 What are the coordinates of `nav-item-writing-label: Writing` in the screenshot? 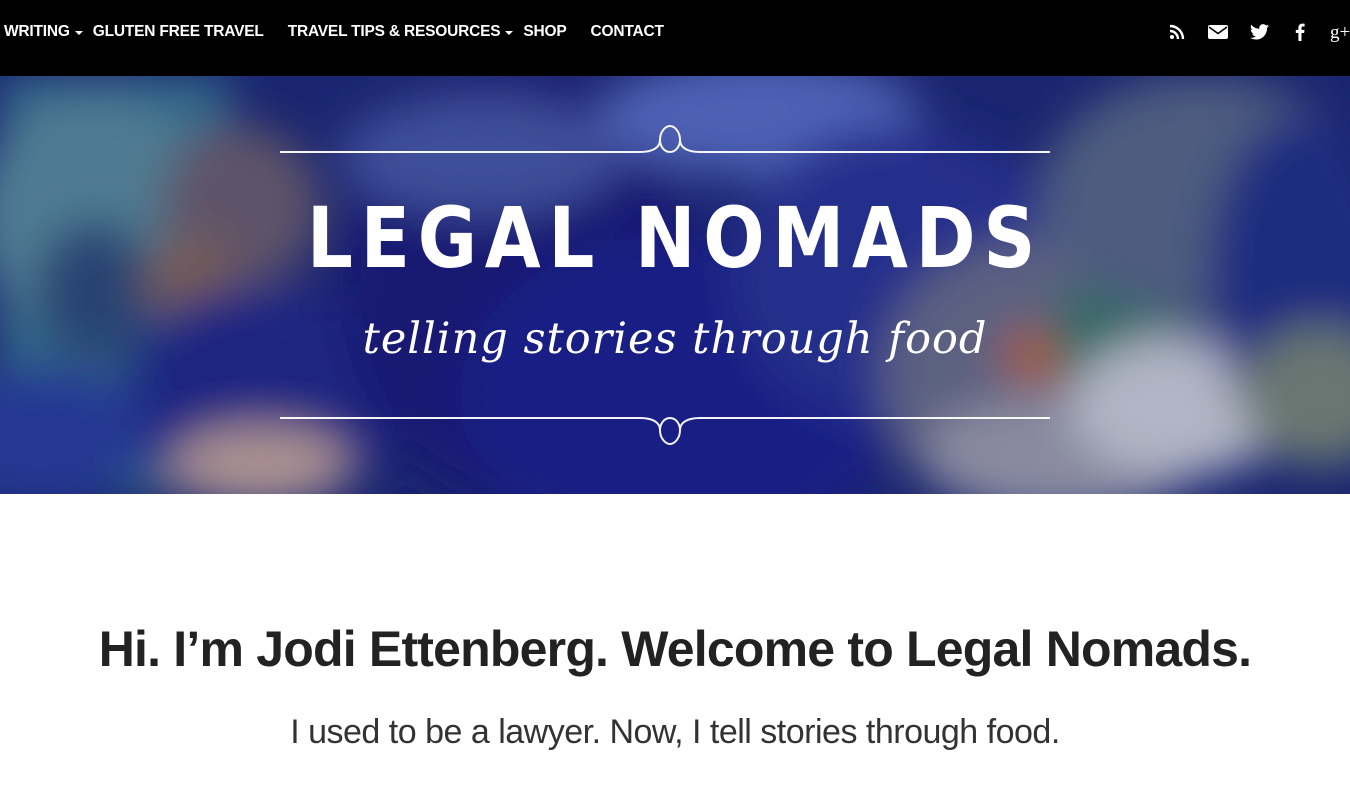 It's located at (37, 31).